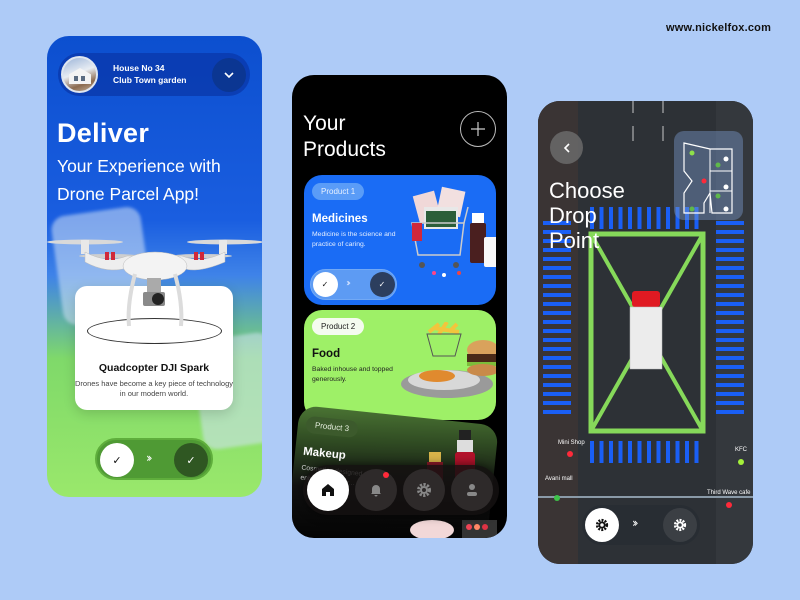 This screenshot has width=800, height=600. Describe the element at coordinates (103, 133) in the screenshot. I see `hero-title: Deliver` at that location.